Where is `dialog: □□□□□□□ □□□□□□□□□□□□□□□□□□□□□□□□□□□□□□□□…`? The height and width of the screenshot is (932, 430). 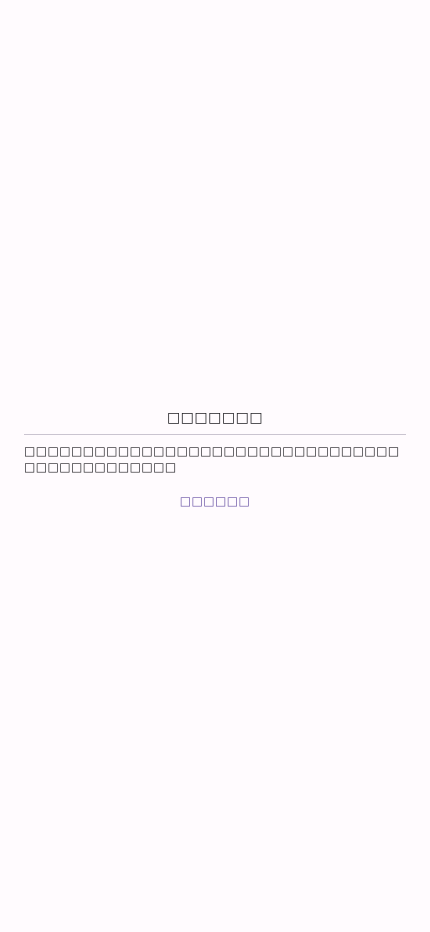
dialog: □□□□□□□ □□□□□□□□□□□□□□□□□□□□□□□□□□□□□□□□… is located at coordinates (215, 459).